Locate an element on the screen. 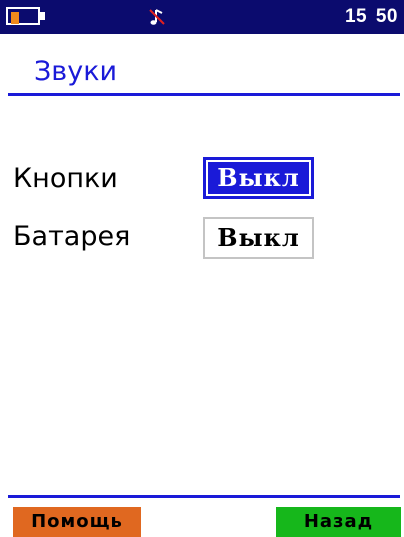 This screenshot has height=537, width=404. battery-level-fill is located at coordinates (15, 18).